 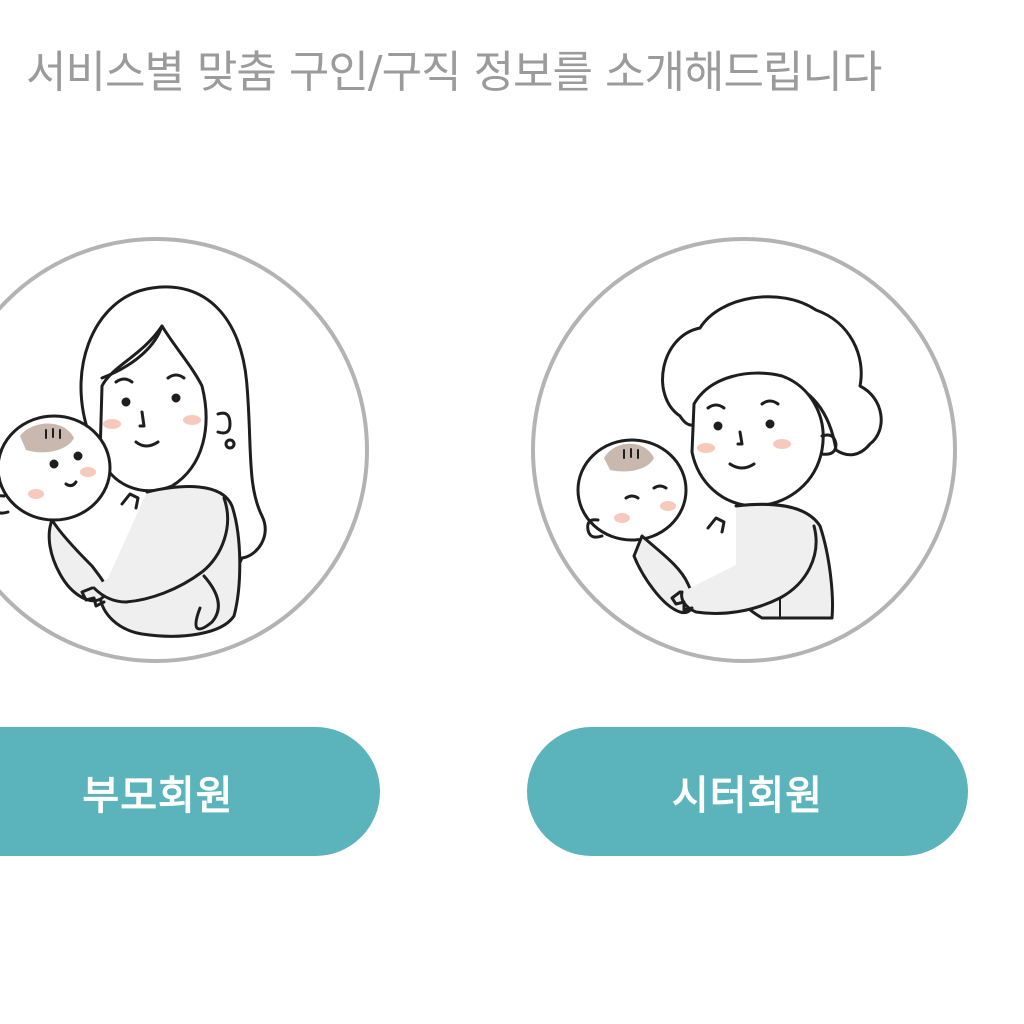 What do you see at coordinates (747, 791) in the screenshot?
I see `sitter-member-button: 시터회원` at bounding box center [747, 791].